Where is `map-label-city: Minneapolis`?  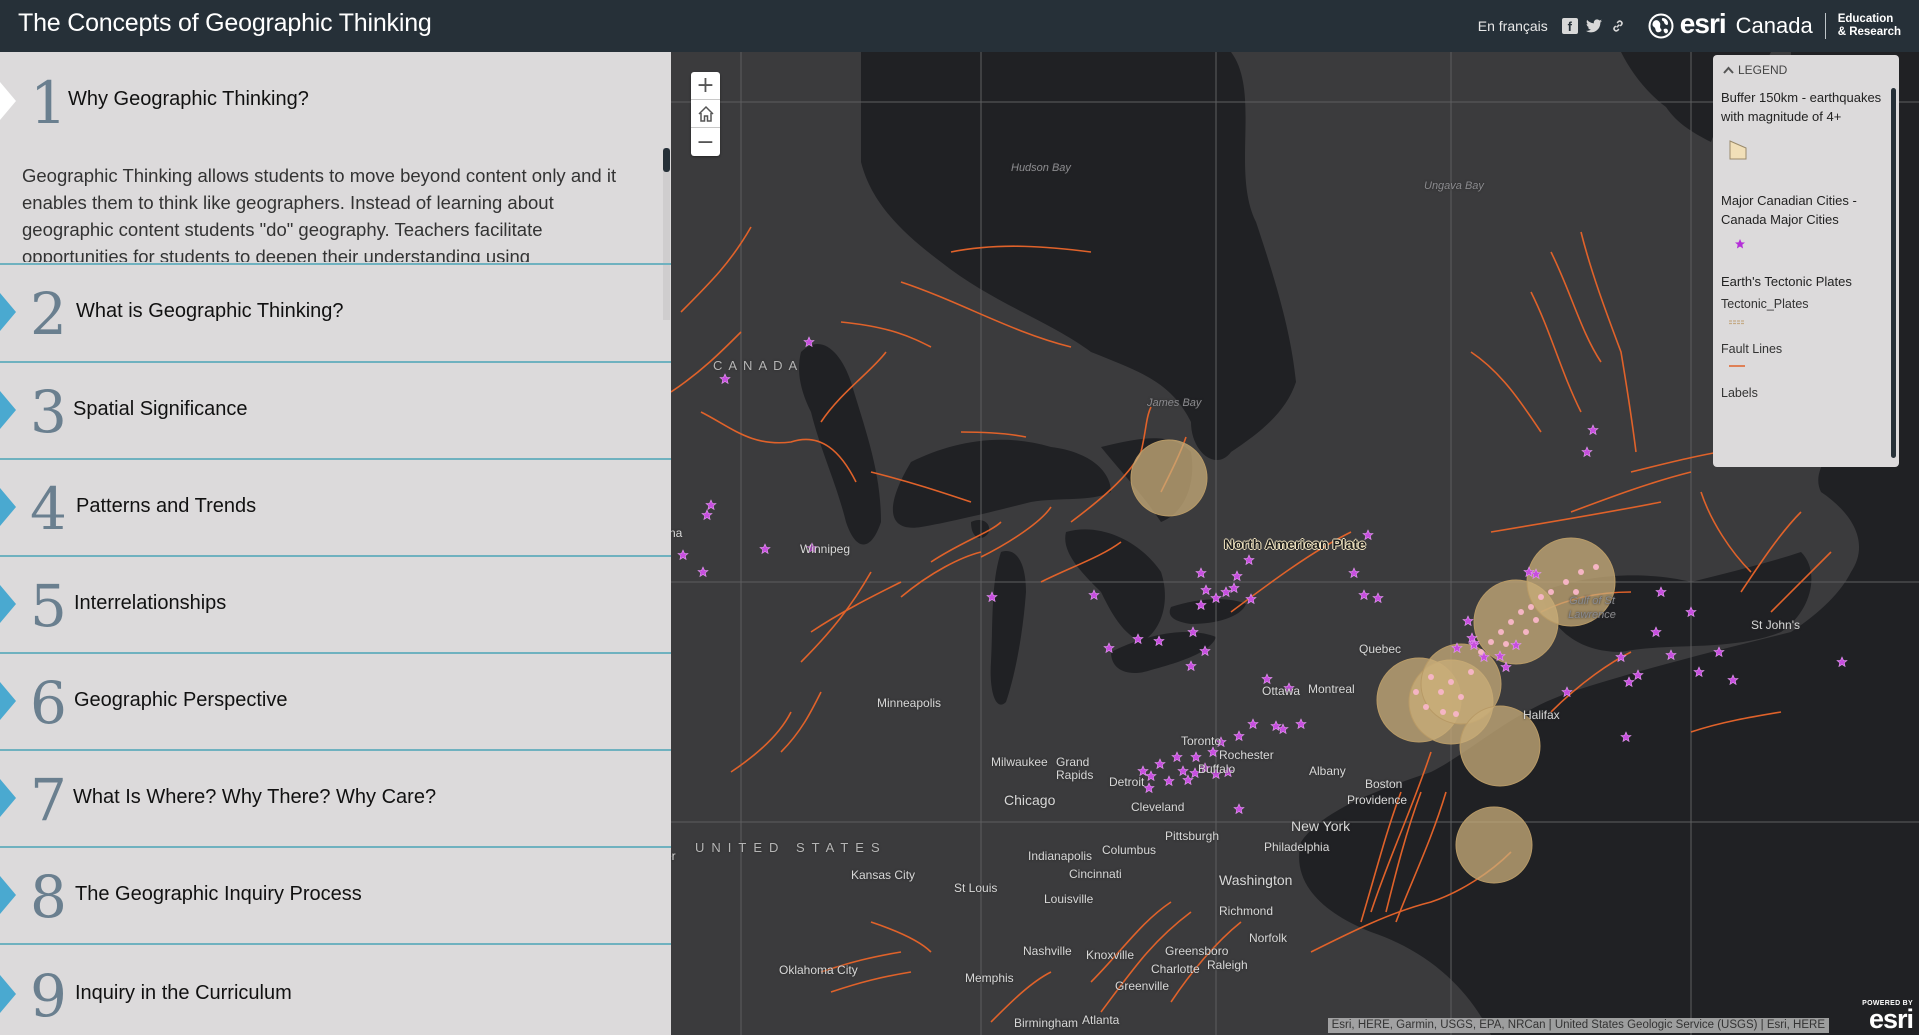 map-label-city: Minneapolis is located at coordinates (909, 703).